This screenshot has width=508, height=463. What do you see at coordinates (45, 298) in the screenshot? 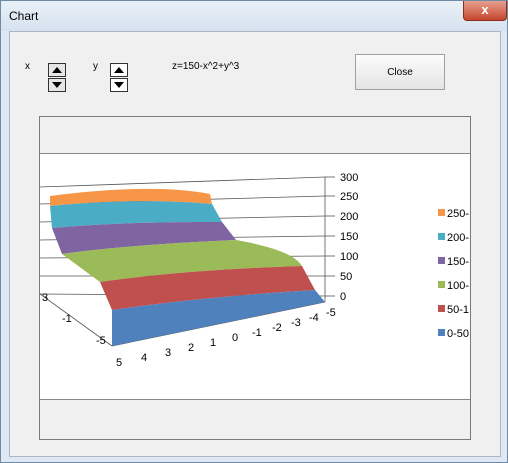
I see `y-tick: 3` at bounding box center [45, 298].